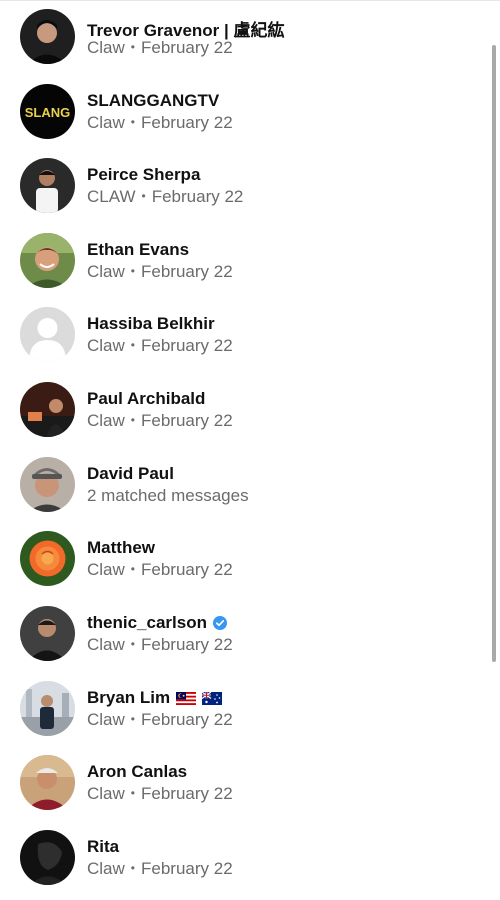  Describe the element at coordinates (144, 174) in the screenshot. I see `contact-name: Peirce Sherpa` at that location.